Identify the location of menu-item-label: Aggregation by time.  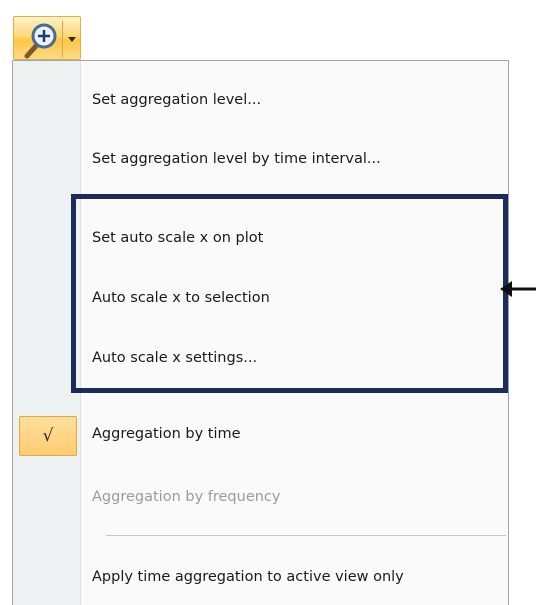
(166, 434).